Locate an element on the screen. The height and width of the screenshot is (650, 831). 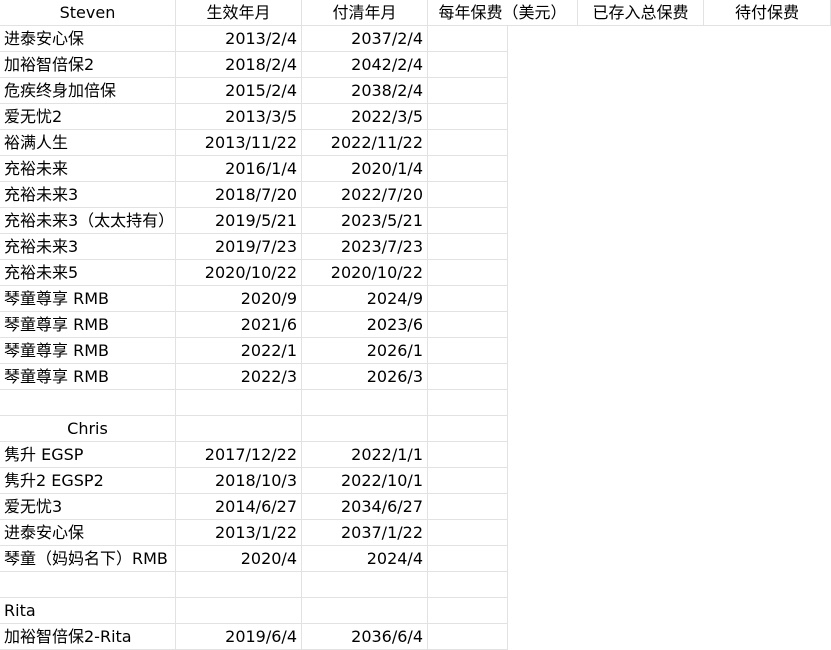
cell-policy-name: 裕满人生 is located at coordinates (88, 143).